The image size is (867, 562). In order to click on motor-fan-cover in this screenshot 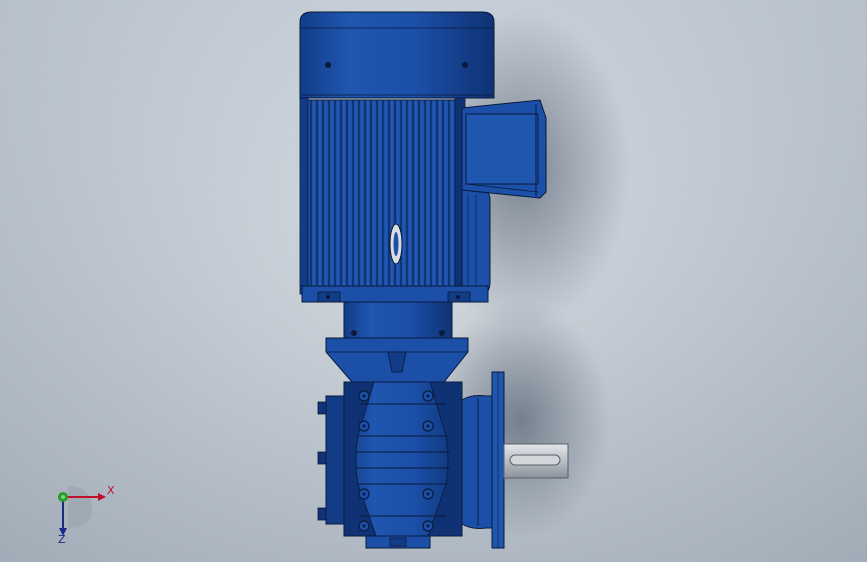, I will do `click(397, 55)`.